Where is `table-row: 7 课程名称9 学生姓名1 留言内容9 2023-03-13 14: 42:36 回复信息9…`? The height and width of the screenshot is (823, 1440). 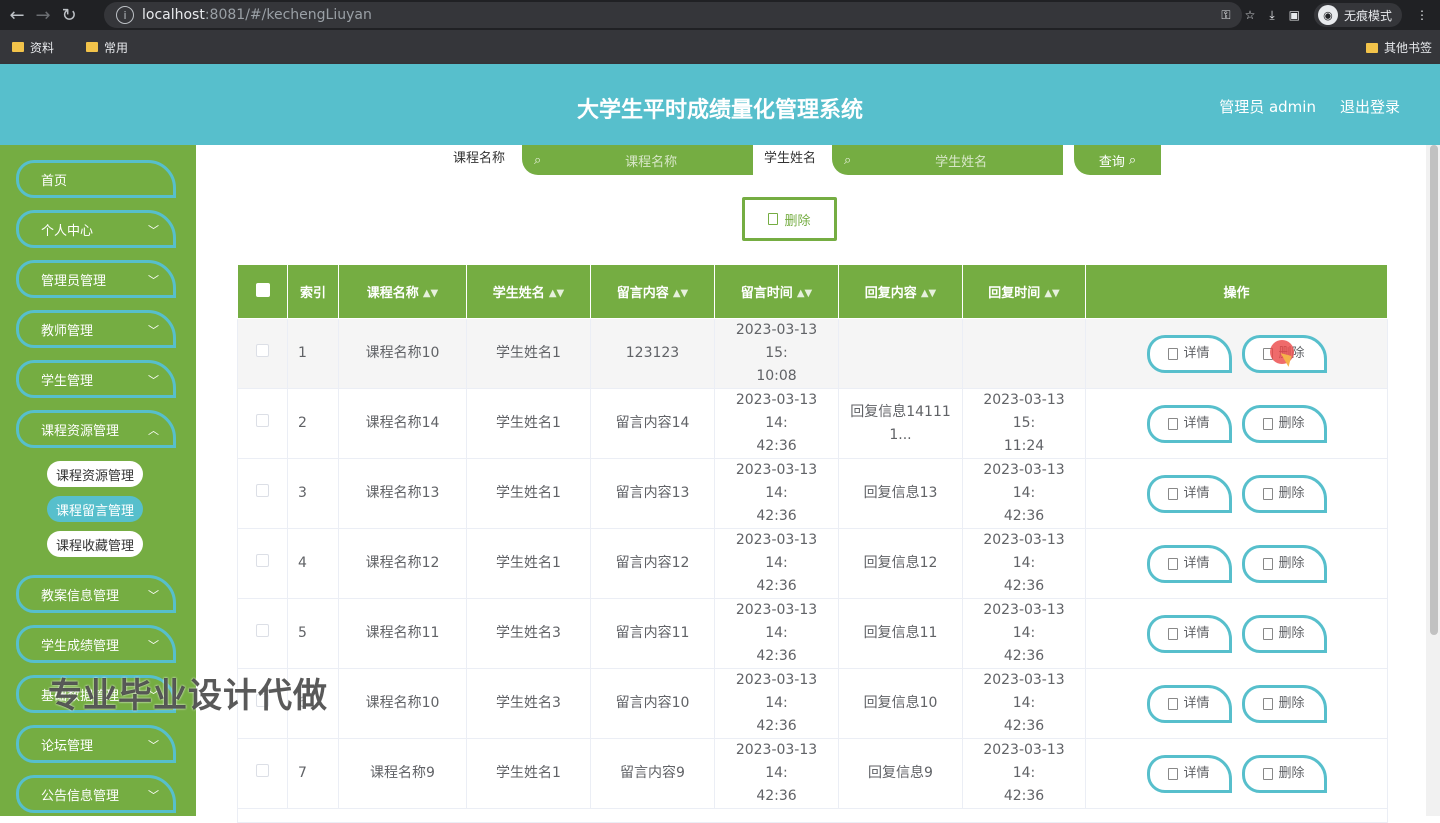
table-row: 7 课程名称9 学生姓名1 留言内容9 2023-03-13 14: 42:36 回复信息9… is located at coordinates (812, 773).